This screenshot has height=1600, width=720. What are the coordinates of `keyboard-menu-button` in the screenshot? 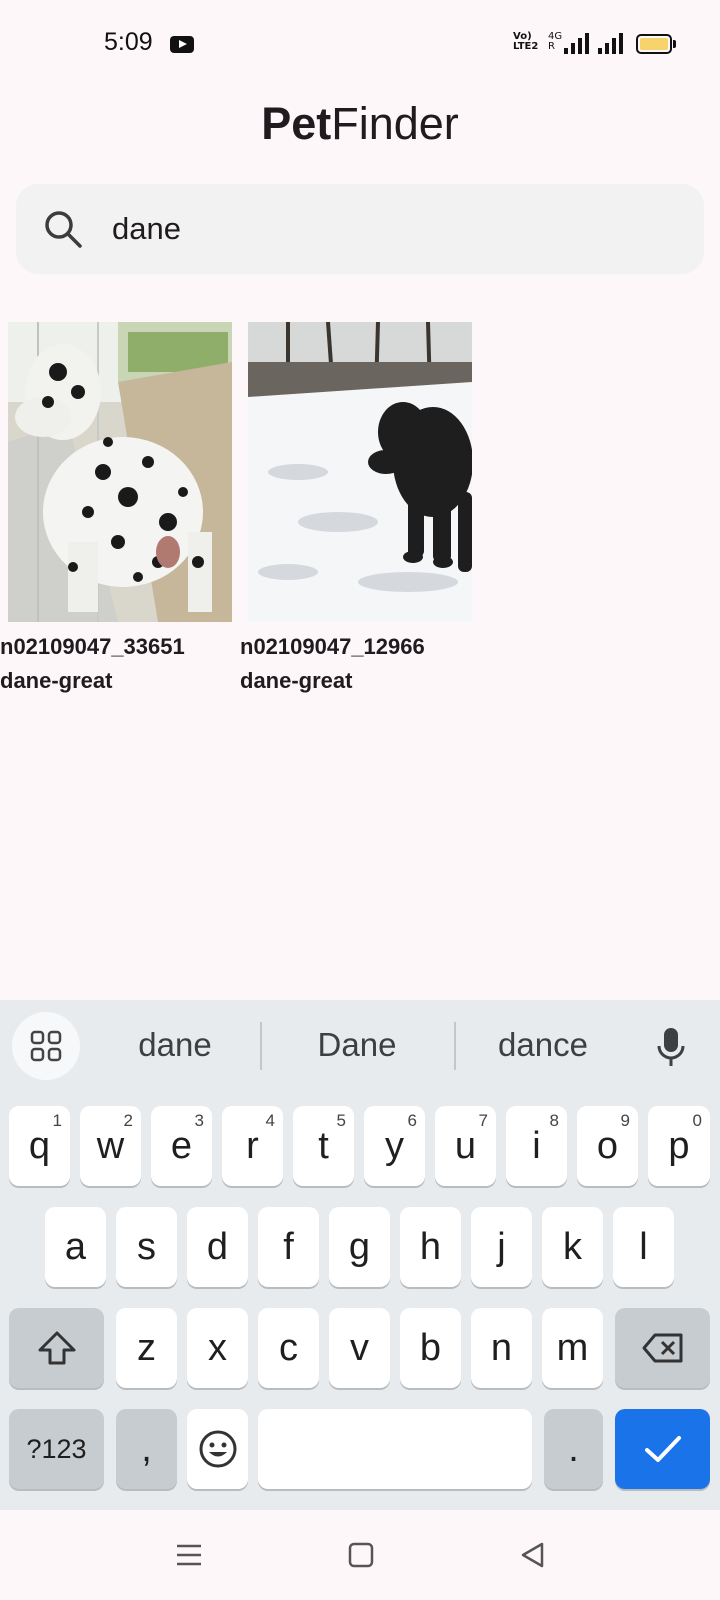 It's located at (46, 1046).